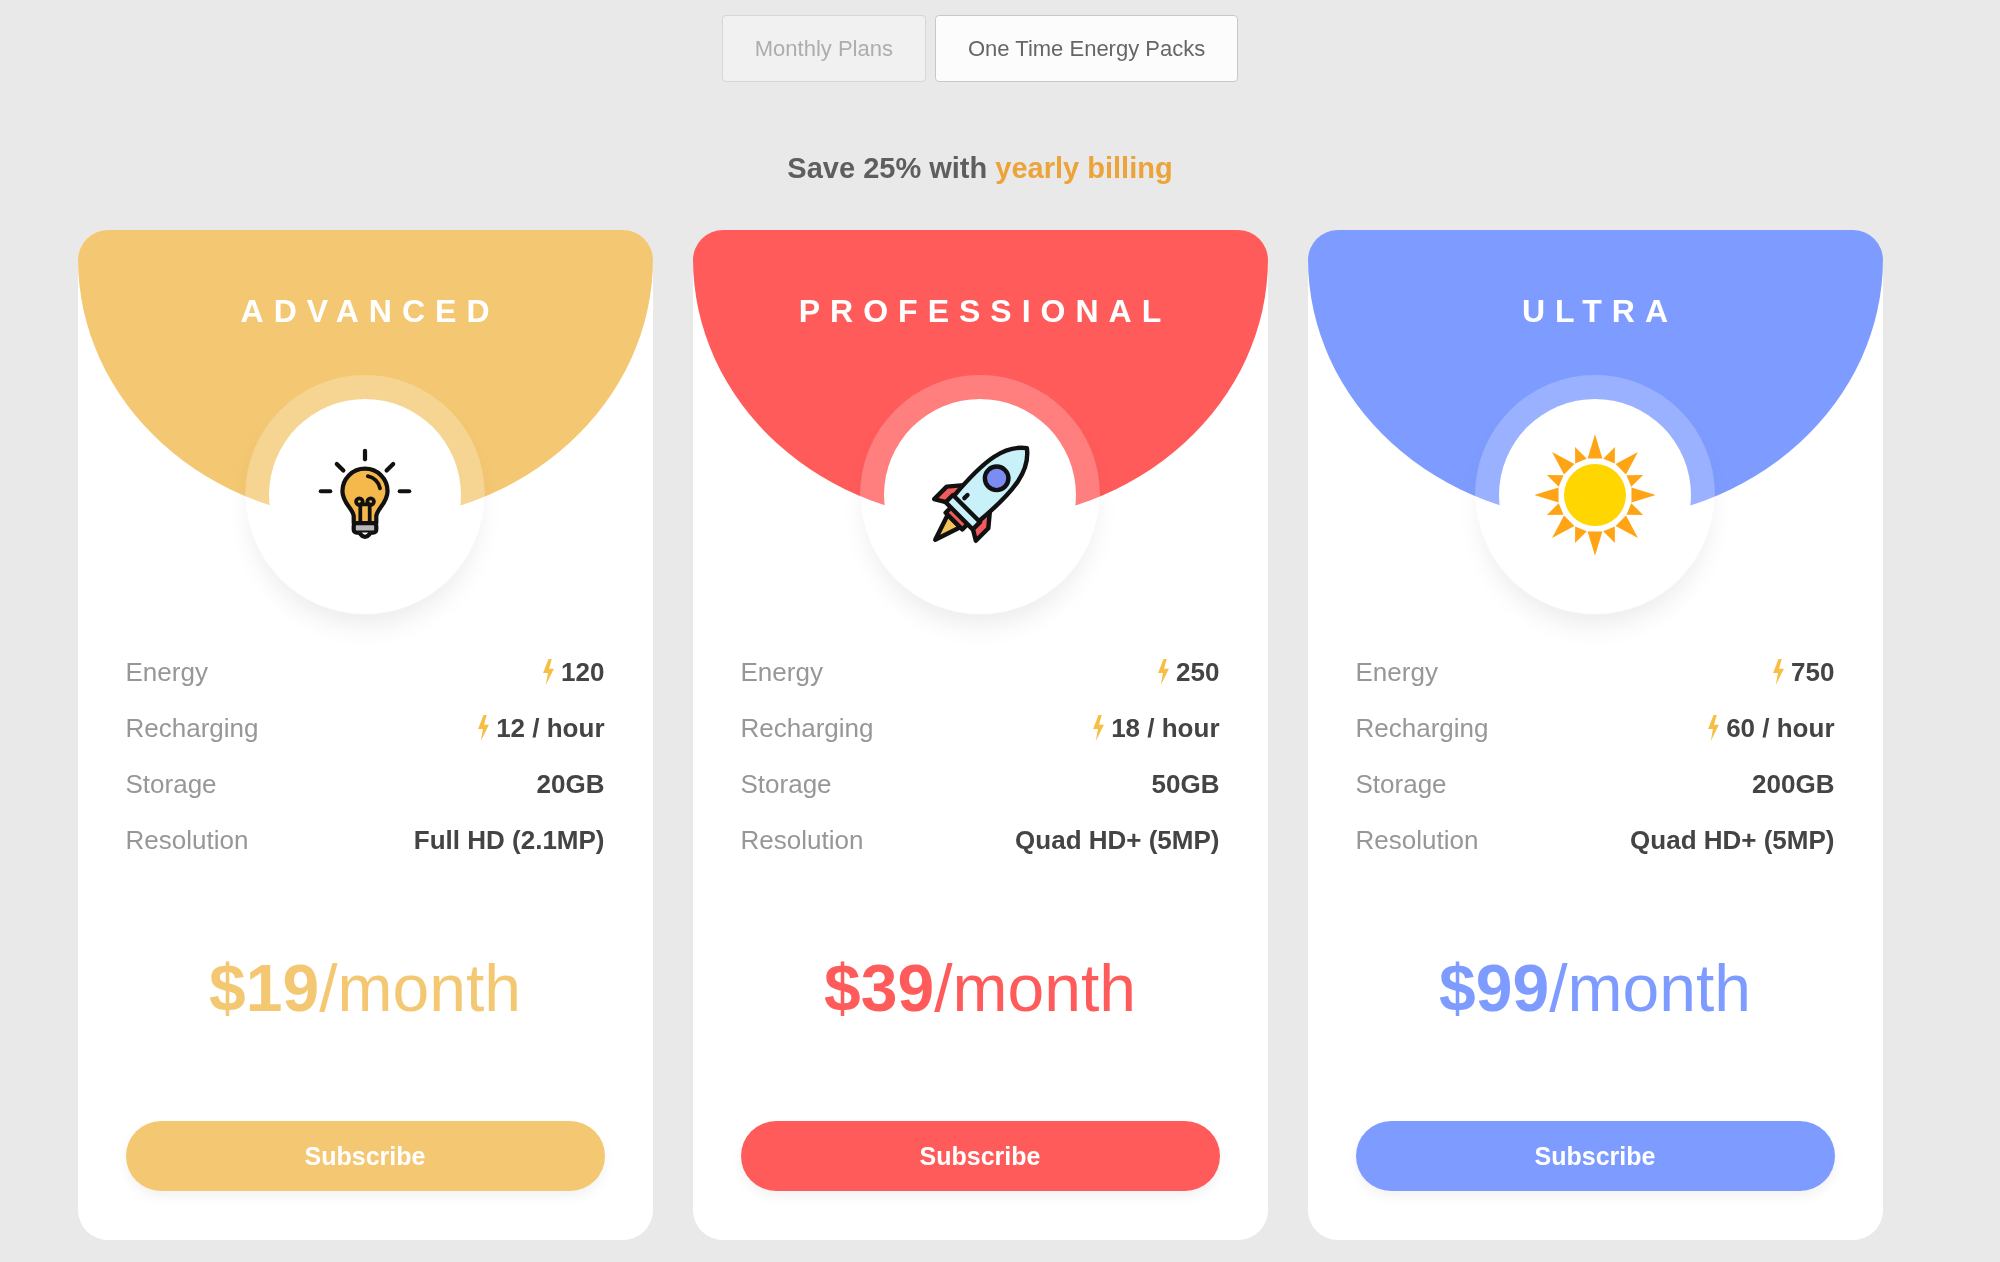 This screenshot has width=2000, height=1262. I want to click on price: $39/month, so click(980, 988).